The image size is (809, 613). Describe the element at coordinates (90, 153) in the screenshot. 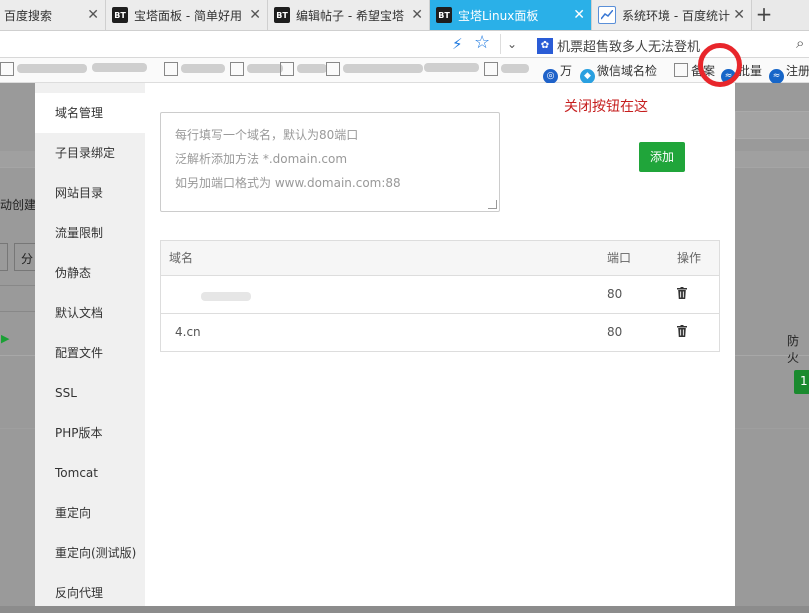

I see `sidebar-item-subdirectory-binding: 子目录绑定` at that location.